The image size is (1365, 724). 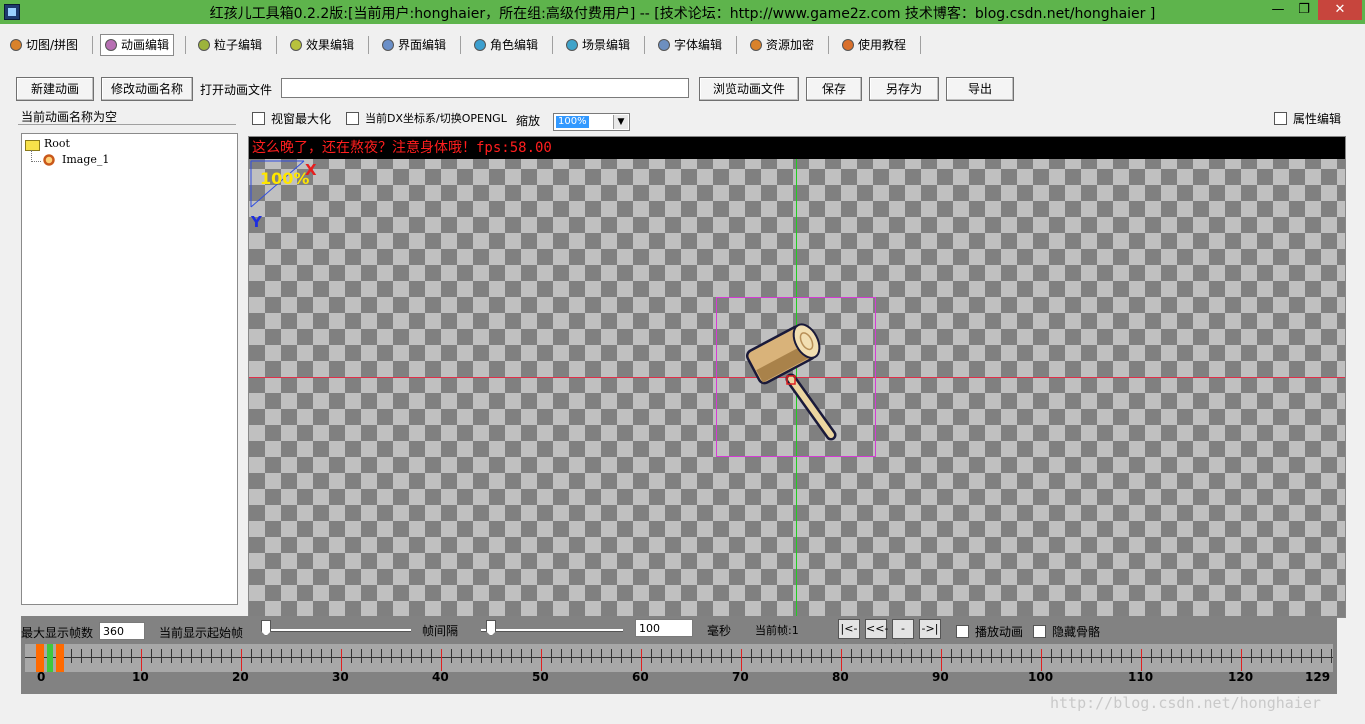 I want to click on tab-slice: 切图/拼图, so click(x=44, y=45).